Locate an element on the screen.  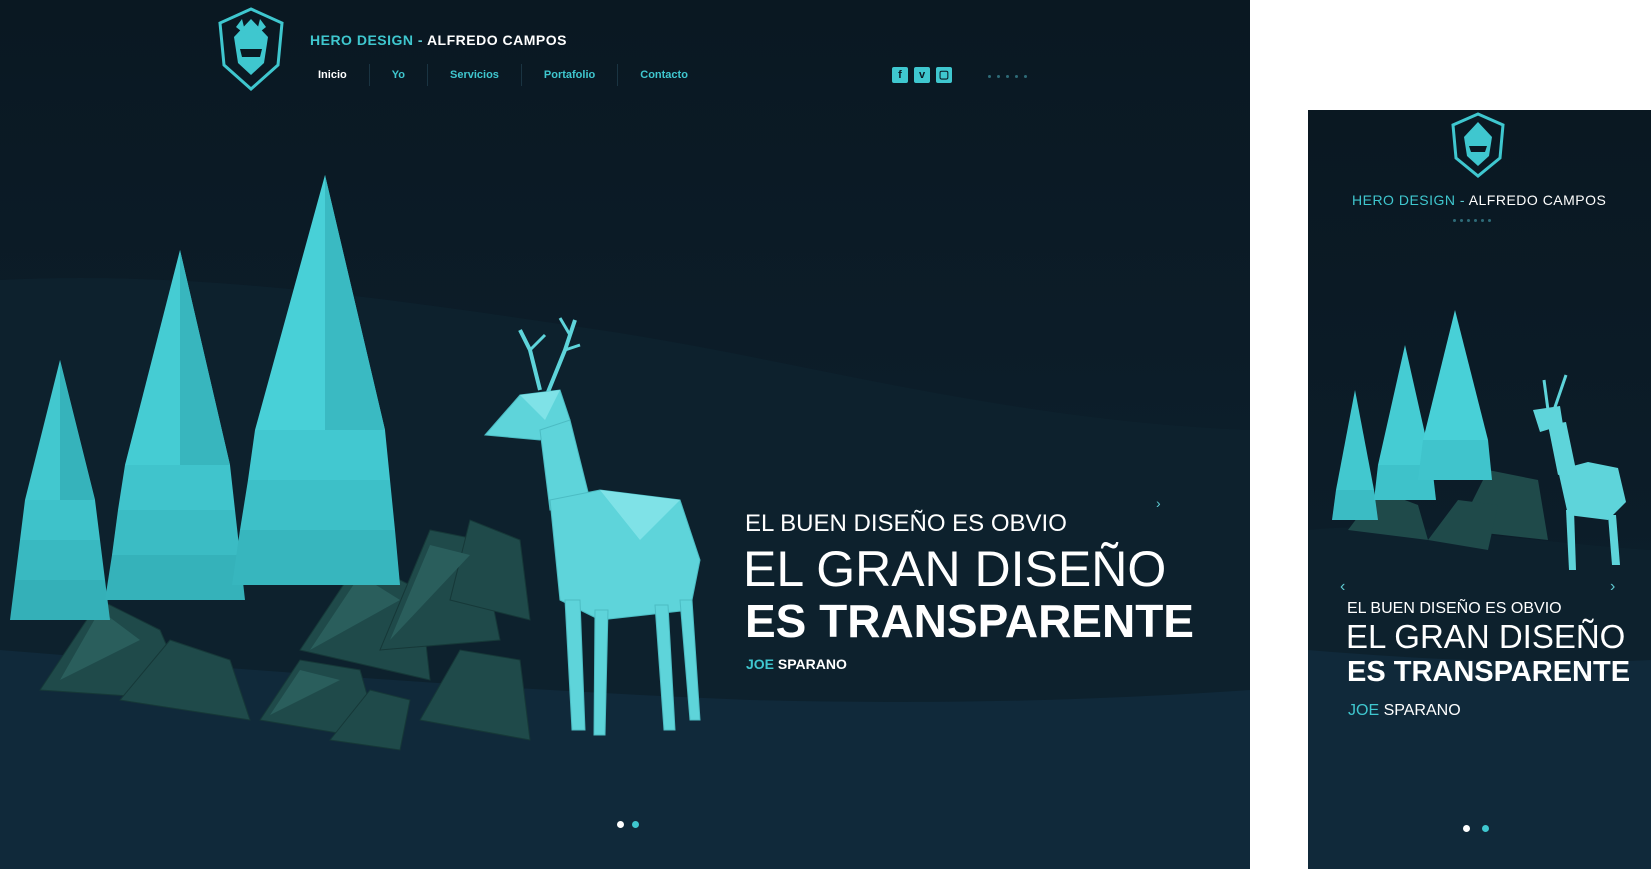
mobile-hero-quote-line1: EL BUEN DISEÑO ES OBVIO is located at coordinates (1454, 608).